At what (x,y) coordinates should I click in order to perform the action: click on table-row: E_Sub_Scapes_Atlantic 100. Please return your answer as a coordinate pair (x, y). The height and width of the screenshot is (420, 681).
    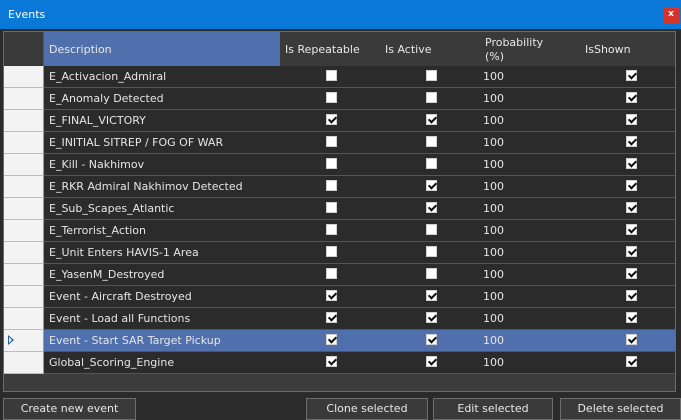
    Looking at the image, I should click on (339, 209).